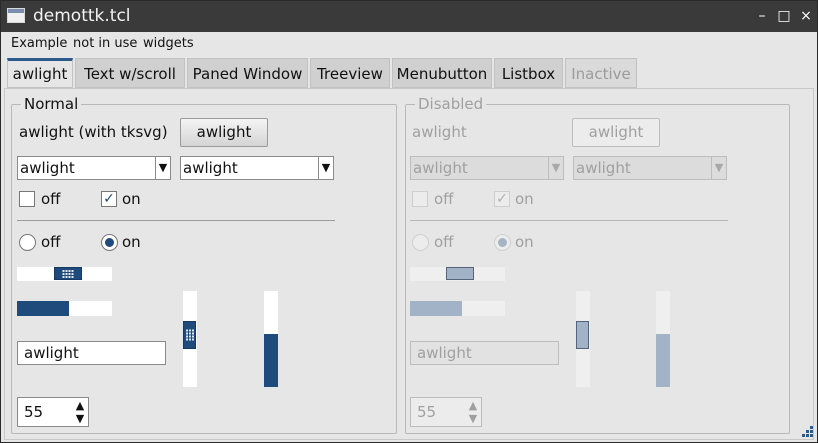 Image resolution: width=818 pixels, height=443 pixels. I want to click on normal-radio-off, so click(27, 242).